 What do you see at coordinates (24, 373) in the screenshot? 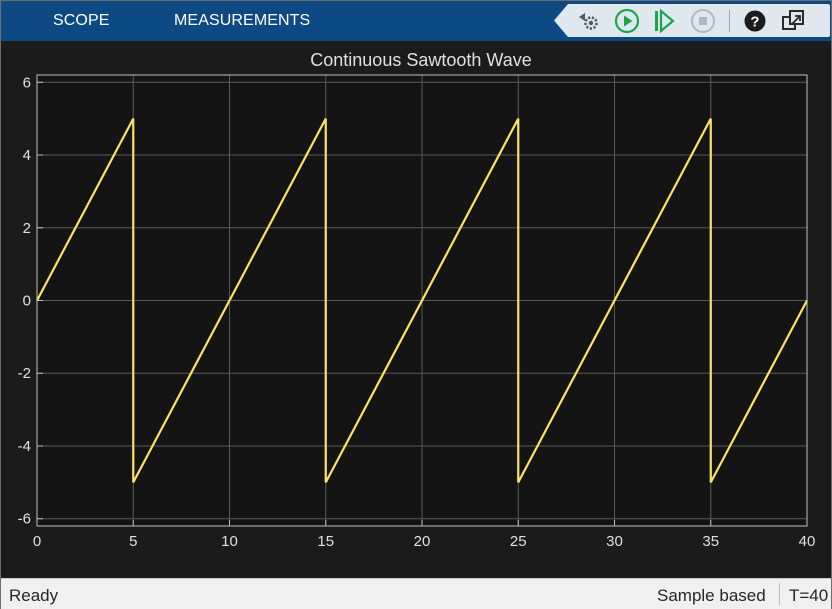
I see `y-tick-label: -2` at bounding box center [24, 373].